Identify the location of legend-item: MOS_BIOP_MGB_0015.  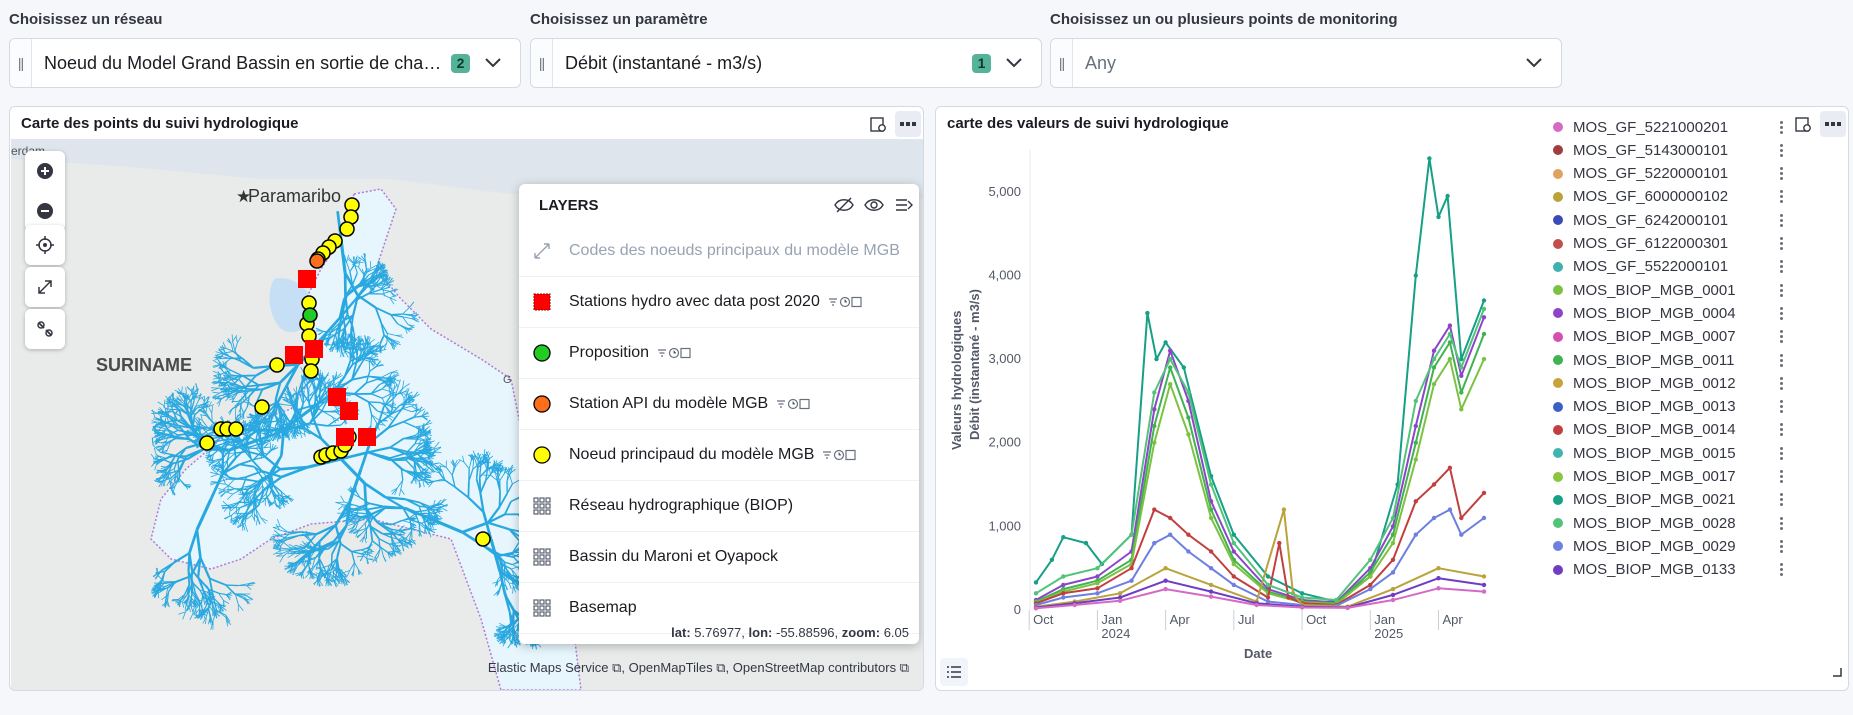
(1668, 453).